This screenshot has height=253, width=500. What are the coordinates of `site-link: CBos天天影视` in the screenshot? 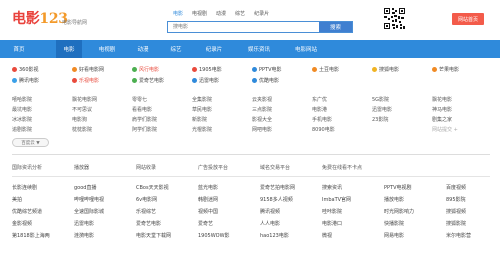 It's located at (152, 187).